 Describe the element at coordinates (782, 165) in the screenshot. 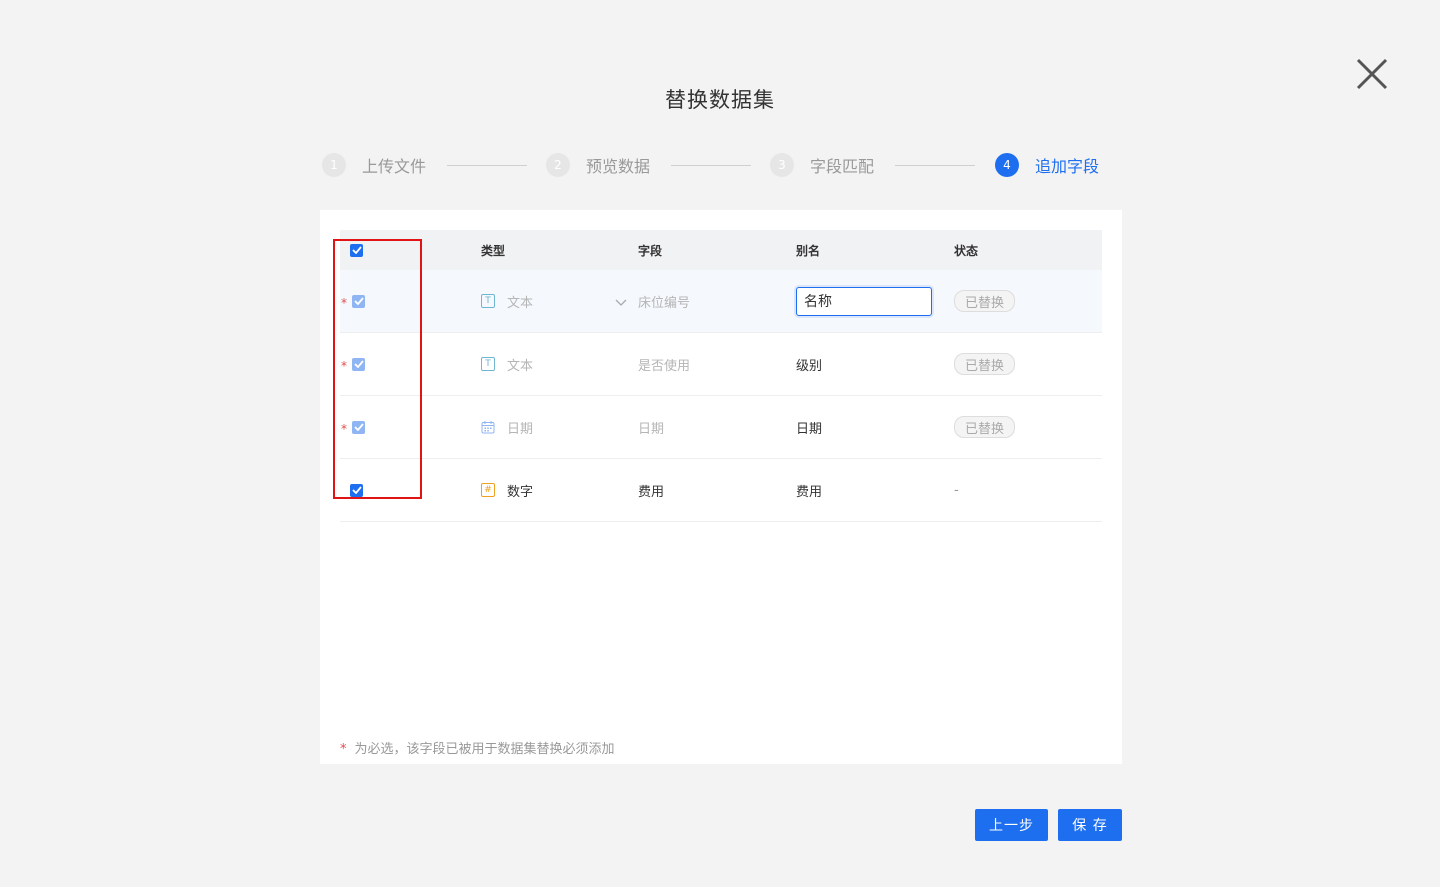

I see `step-number: 3` at that location.